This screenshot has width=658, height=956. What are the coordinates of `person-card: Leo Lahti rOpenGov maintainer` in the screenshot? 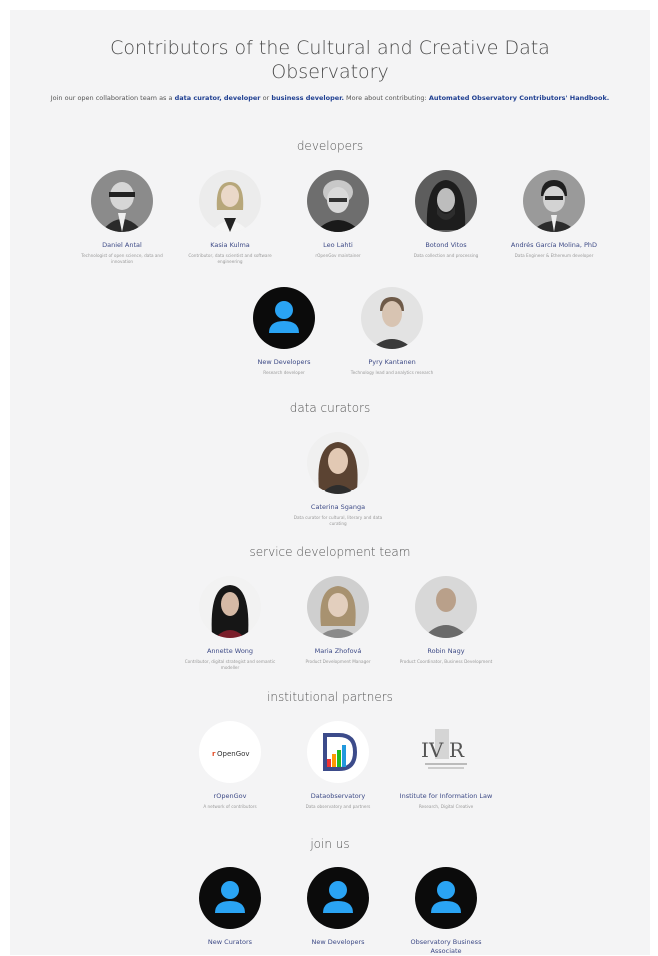 It's located at (338, 214).